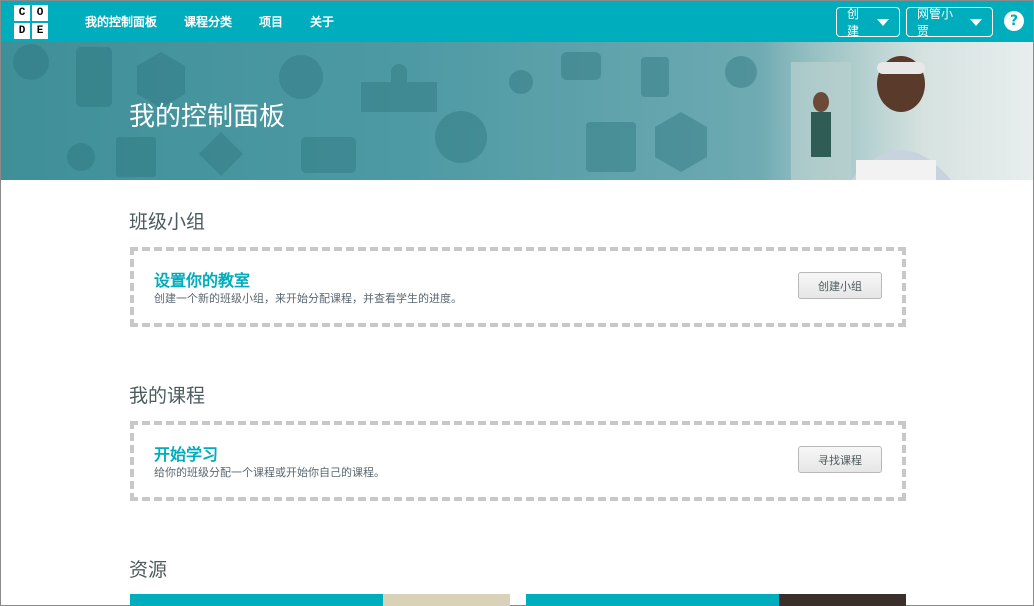  Describe the element at coordinates (308, 298) in the screenshot. I see `classroom-setup-description: 创建一个新的班级小组，来开始分配课程，并查看学生的进度。` at that location.